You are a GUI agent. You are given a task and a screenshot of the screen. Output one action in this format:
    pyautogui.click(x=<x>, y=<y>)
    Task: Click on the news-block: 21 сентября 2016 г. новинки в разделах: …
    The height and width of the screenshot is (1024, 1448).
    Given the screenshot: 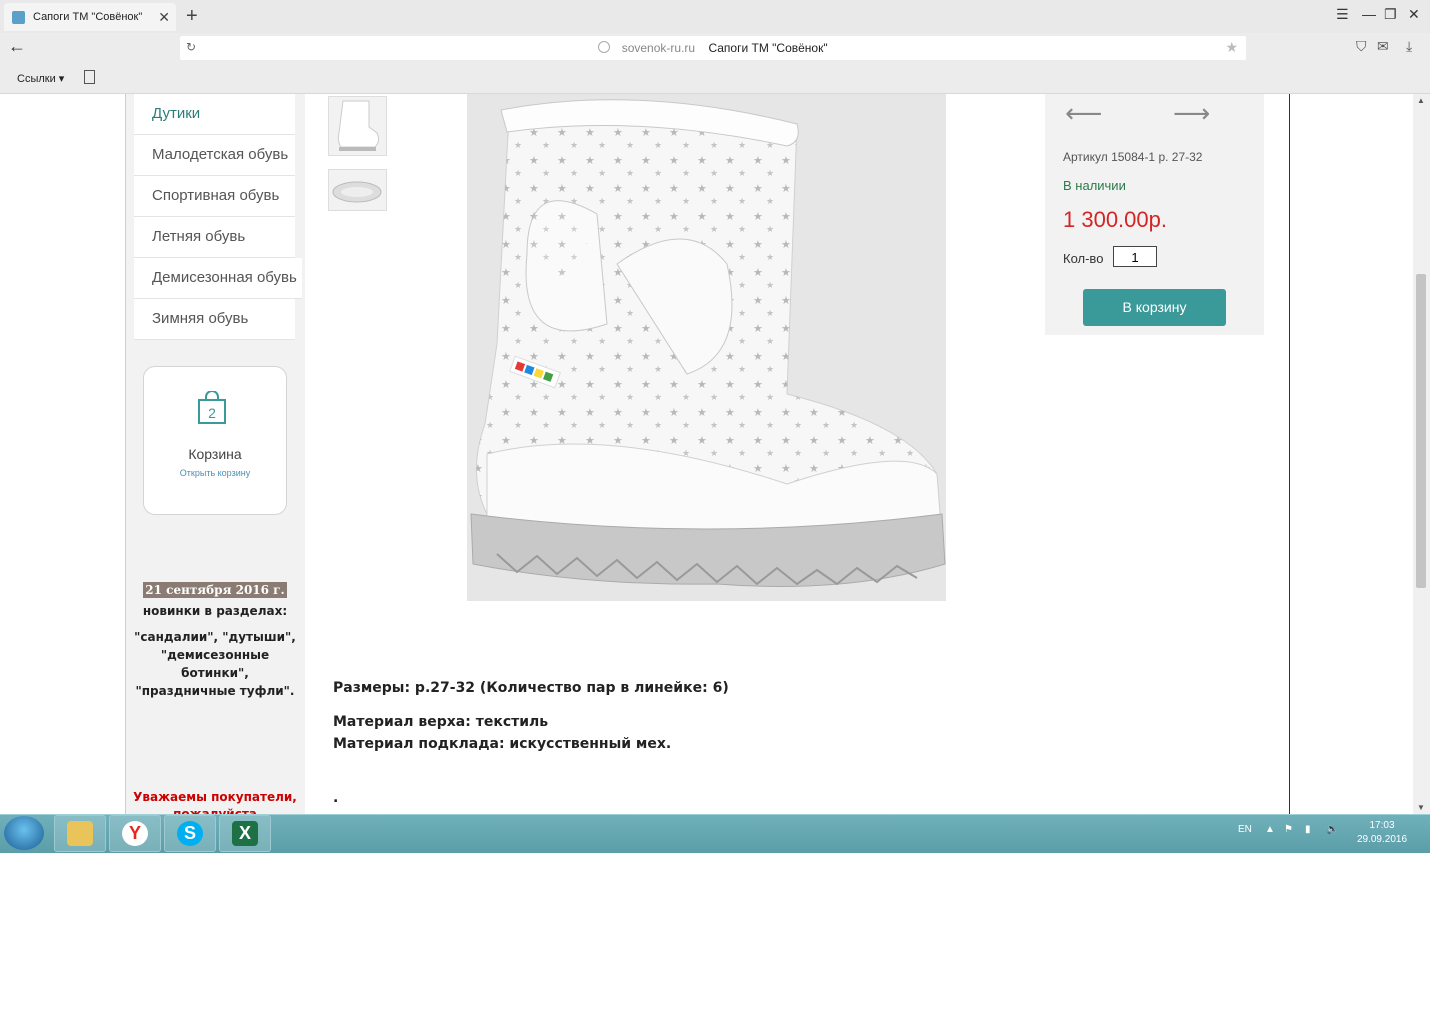 What is the action you would take?
    pyautogui.click(x=215, y=641)
    